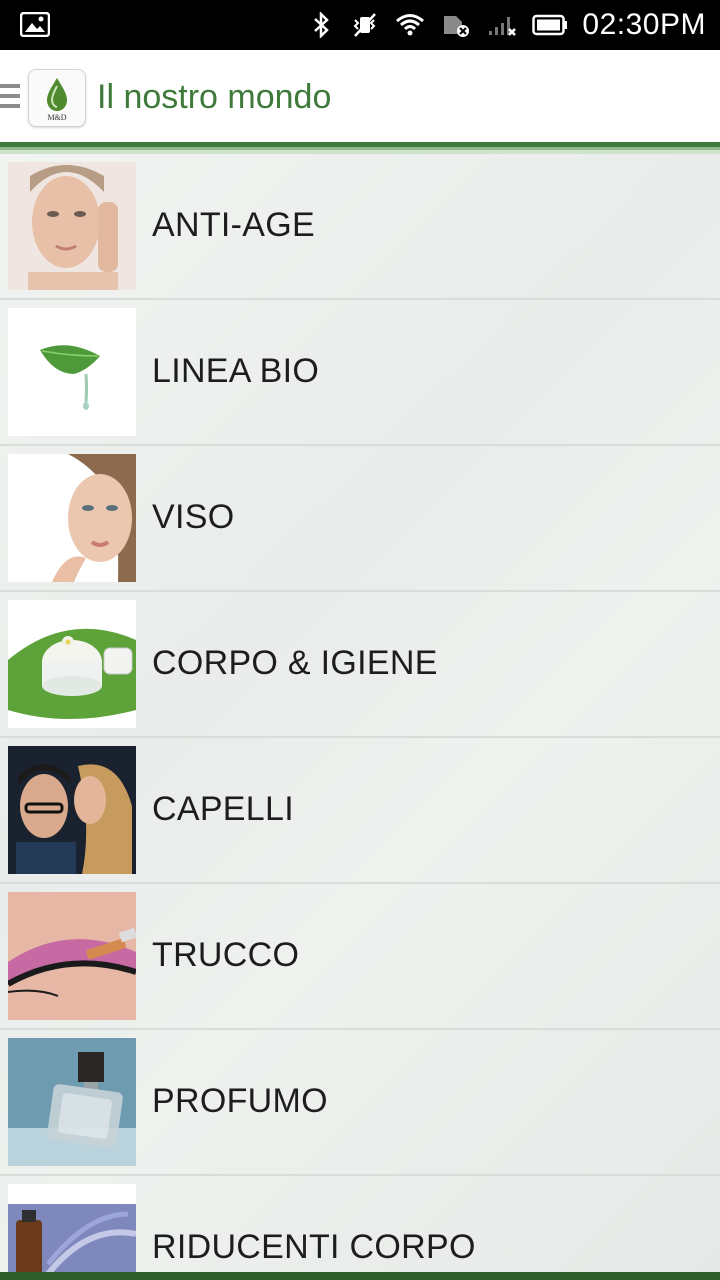  What do you see at coordinates (233, 225) in the screenshot?
I see `list-item-label: ANTI-AGE` at bounding box center [233, 225].